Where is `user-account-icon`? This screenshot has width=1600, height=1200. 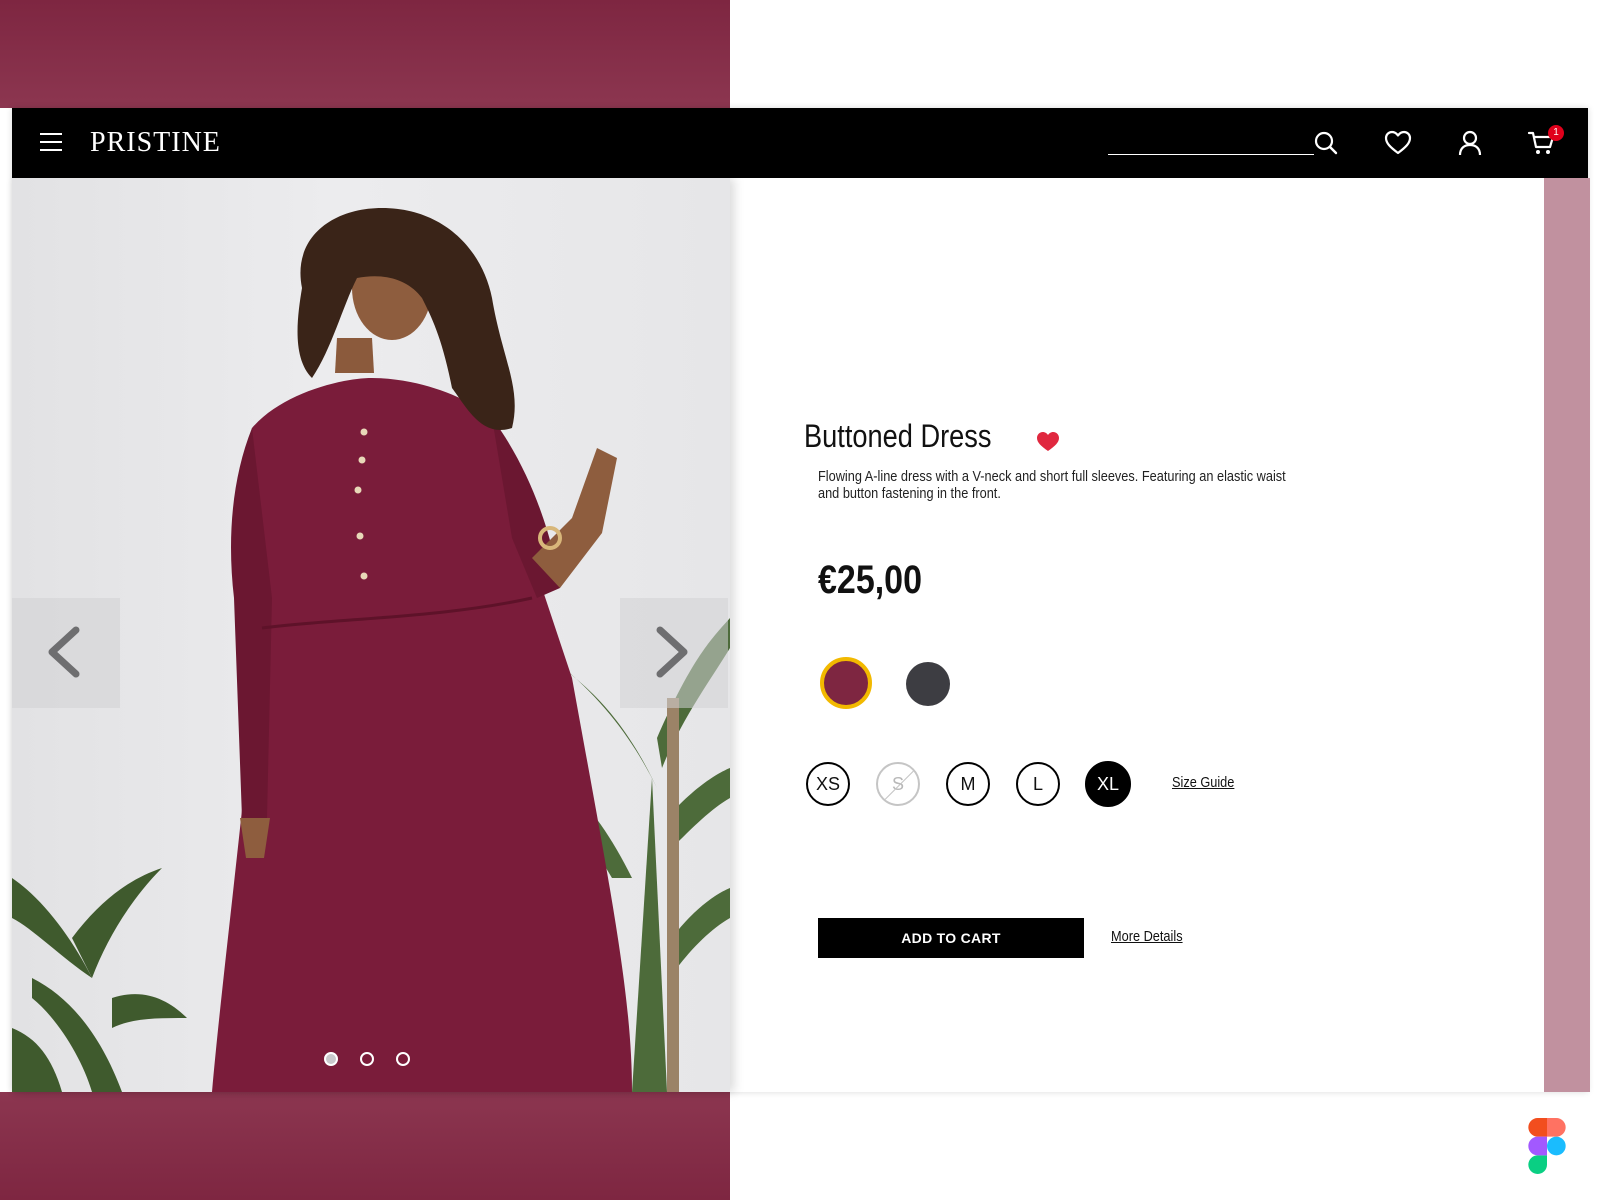
user-account-icon is located at coordinates (1470, 143).